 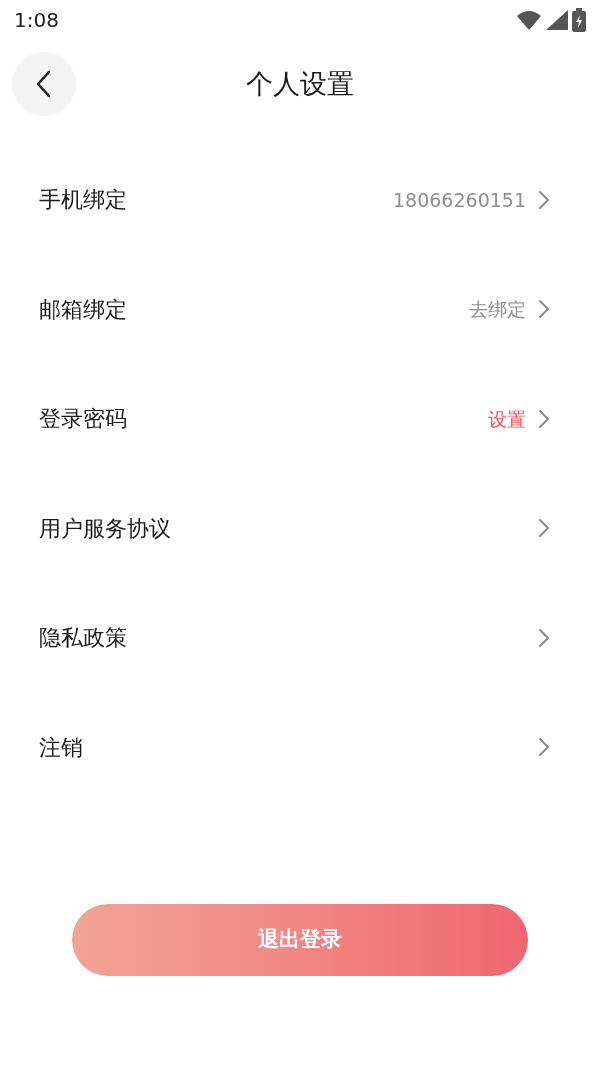 I want to click on settings-row: 登录密码 设置, so click(x=300, y=419).